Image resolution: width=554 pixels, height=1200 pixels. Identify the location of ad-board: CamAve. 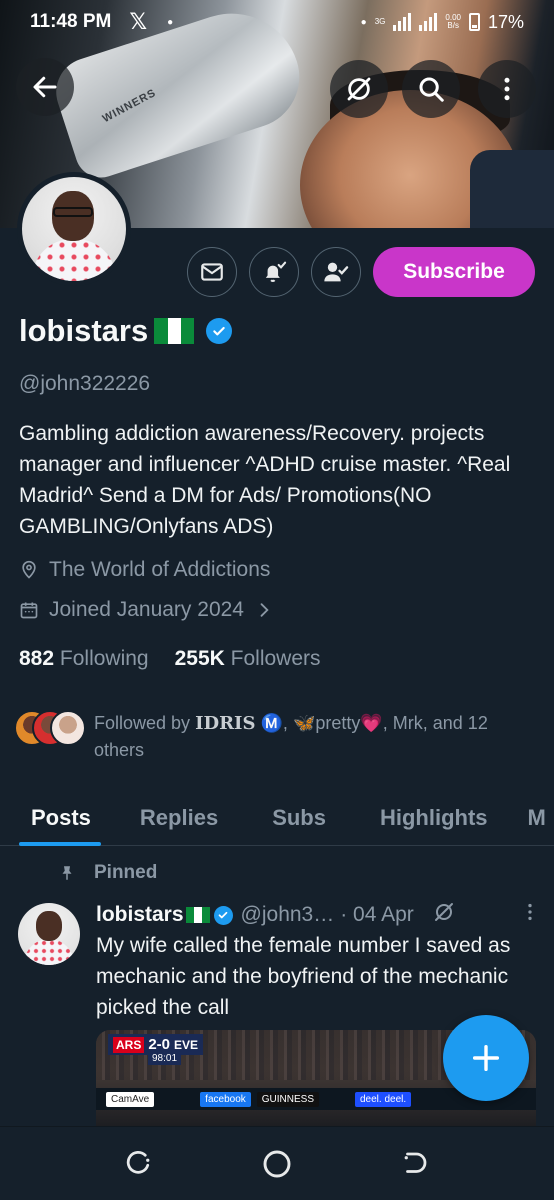
(130, 1099).